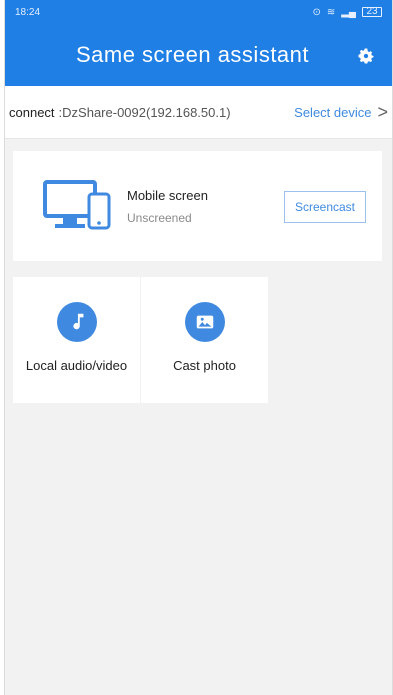  I want to click on mobile-screen-card: Mobile screen Unscreened Screencast, so click(197, 206).